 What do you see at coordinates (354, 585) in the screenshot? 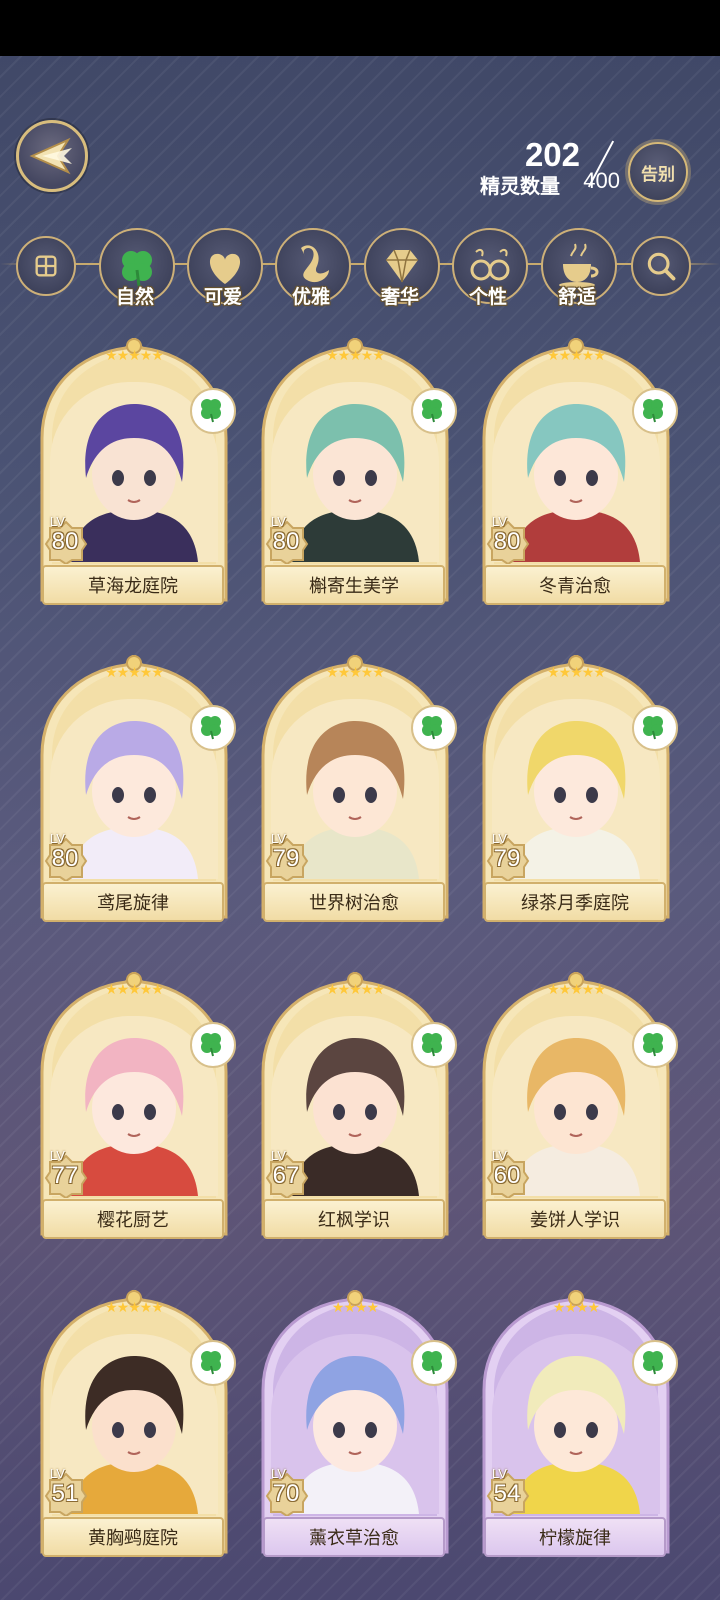
I see `spirit-name: 槲寄生美学` at bounding box center [354, 585].